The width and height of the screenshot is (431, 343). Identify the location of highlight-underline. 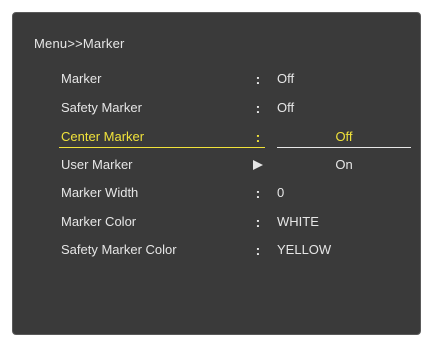
(162, 147).